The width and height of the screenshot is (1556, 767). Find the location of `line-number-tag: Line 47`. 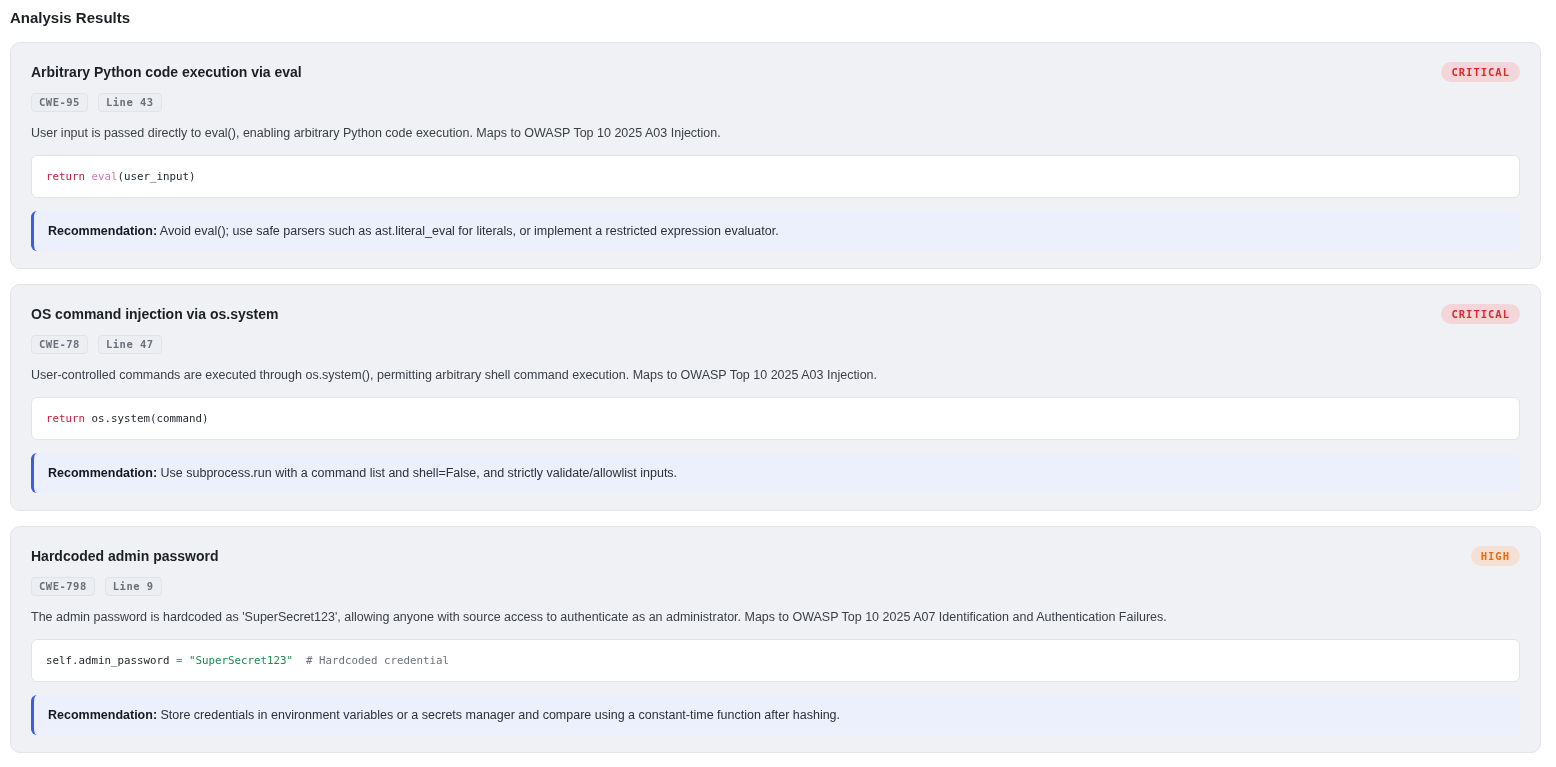

line-number-tag: Line 47 is located at coordinates (129, 344).